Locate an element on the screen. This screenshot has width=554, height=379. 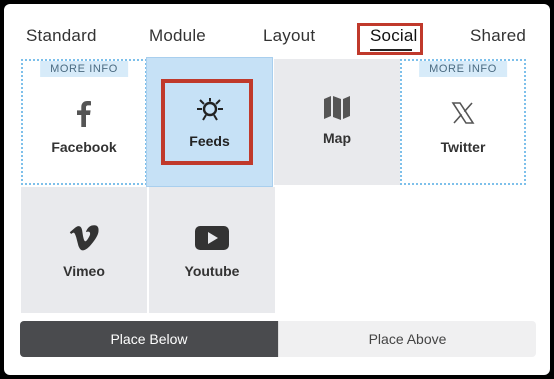
tile-twitter: MORE INFO Twitter is located at coordinates (463, 122).